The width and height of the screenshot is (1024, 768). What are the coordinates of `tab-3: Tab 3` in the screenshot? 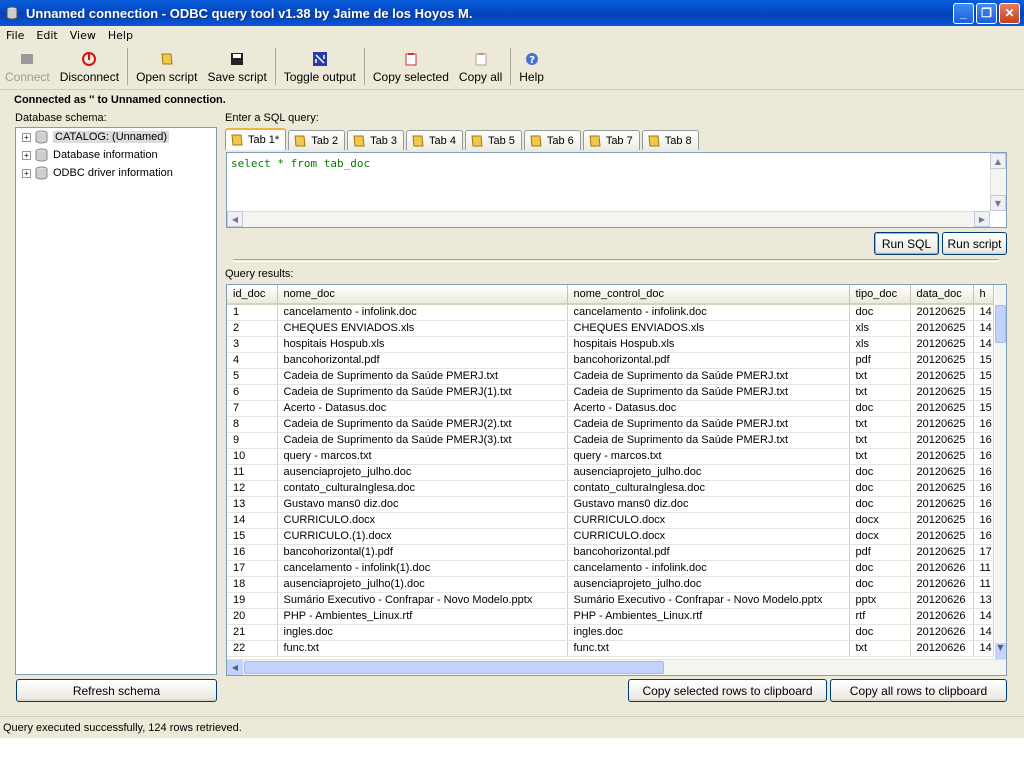 It's located at (376, 140).